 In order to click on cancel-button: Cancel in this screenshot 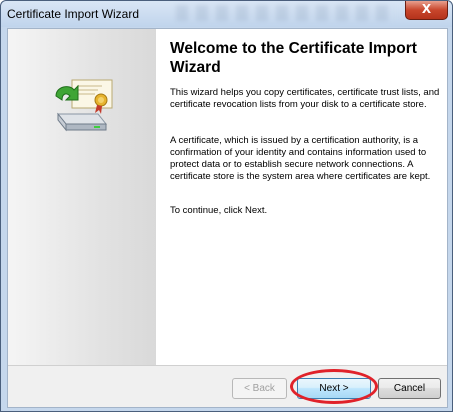, I will do `click(409, 388)`.